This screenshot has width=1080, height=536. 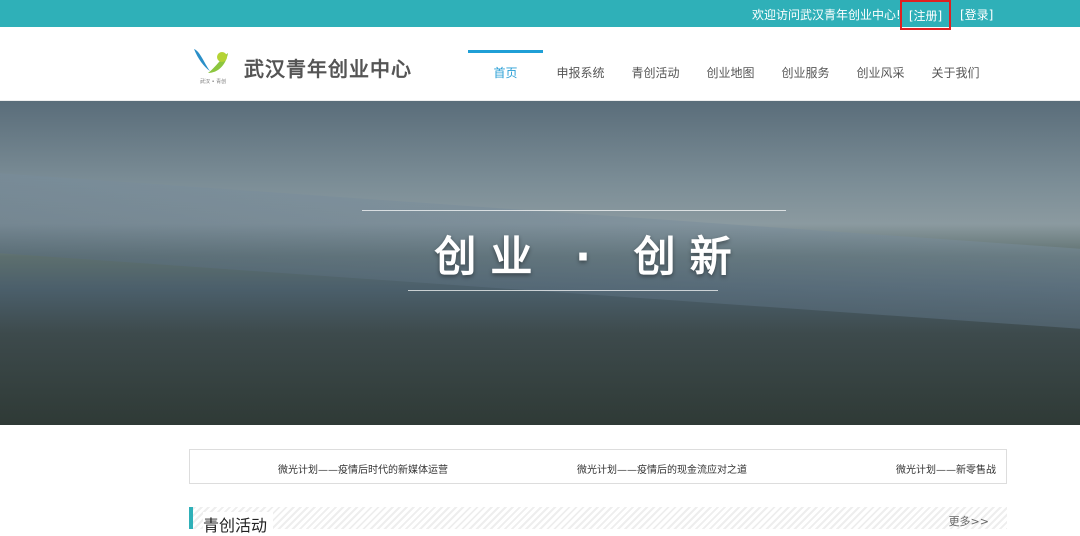 What do you see at coordinates (826, 15) in the screenshot?
I see `welcome-text: 欢迎访问武汉青年创业中心!` at bounding box center [826, 15].